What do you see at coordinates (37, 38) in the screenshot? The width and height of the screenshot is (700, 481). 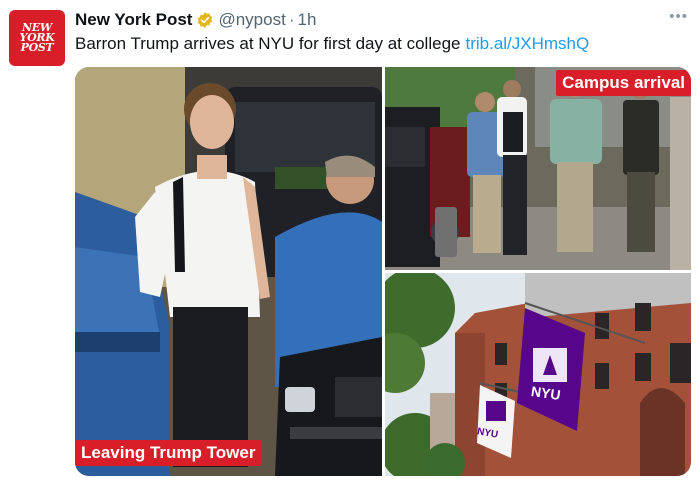 I see `avatar: NEW YORK POST` at bounding box center [37, 38].